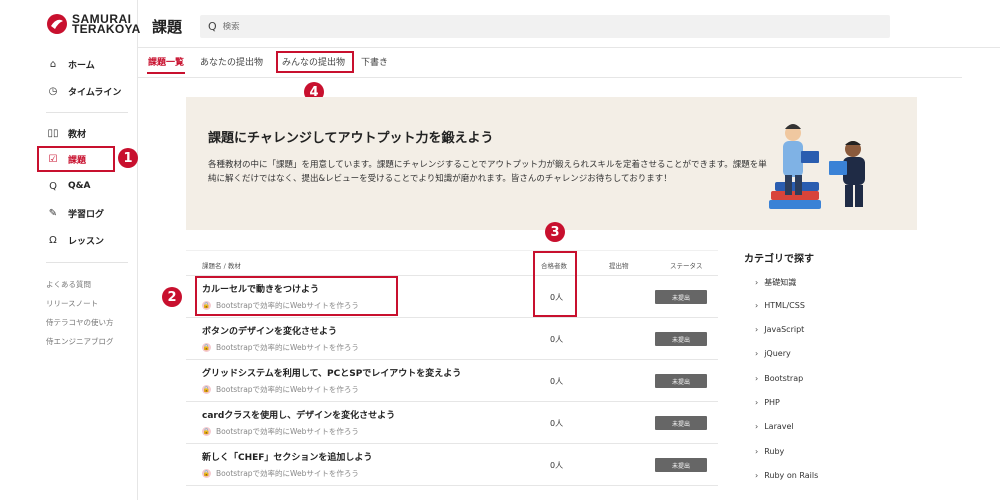 This screenshot has height=500, width=1000. What do you see at coordinates (166, 73) in the screenshot?
I see `active-tab-underline` at bounding box center [166, 73].